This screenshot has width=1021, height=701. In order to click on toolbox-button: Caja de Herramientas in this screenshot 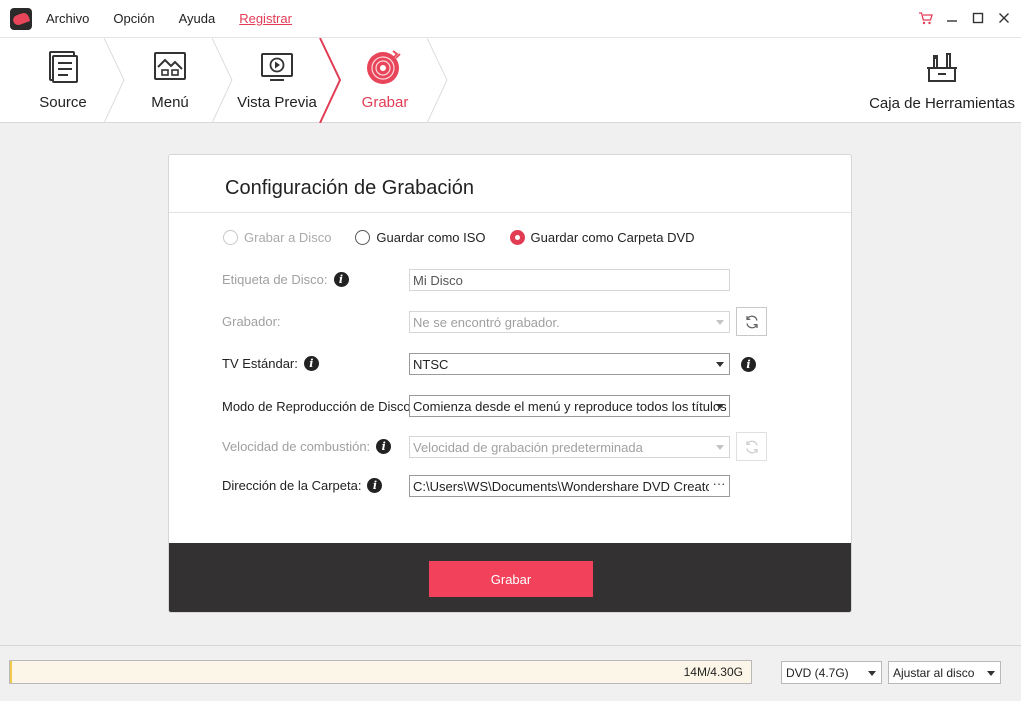, I will do `click(942, 80)`.